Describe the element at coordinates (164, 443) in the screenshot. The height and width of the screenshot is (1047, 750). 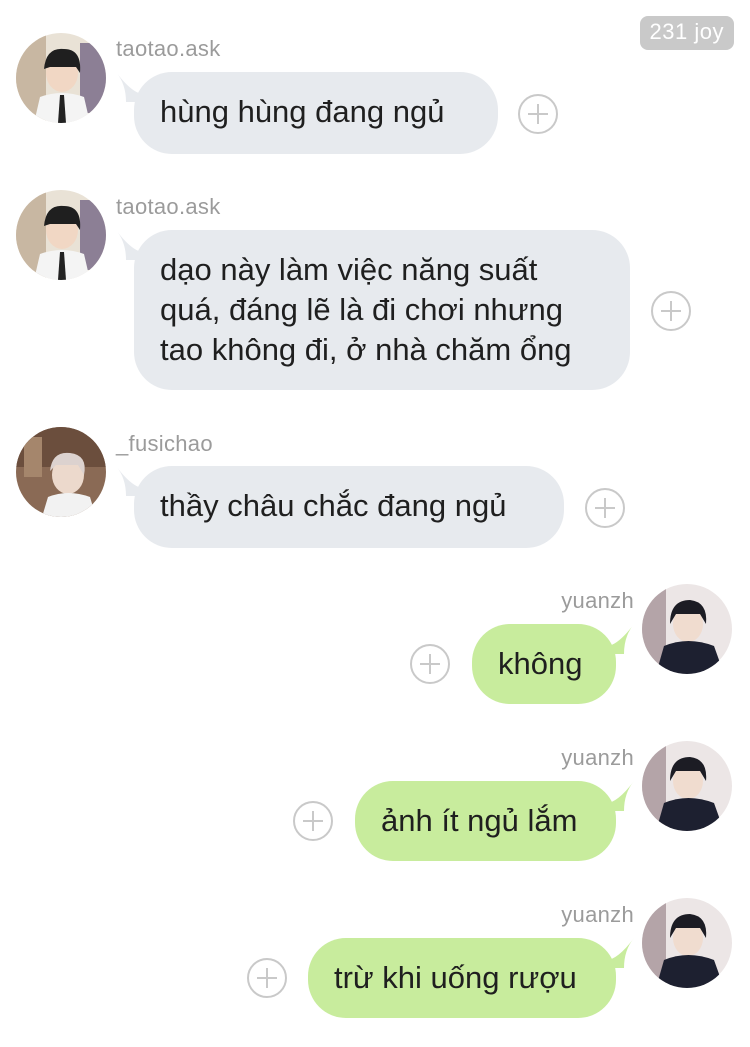
I see `sender-name: _fusichao` at that location.